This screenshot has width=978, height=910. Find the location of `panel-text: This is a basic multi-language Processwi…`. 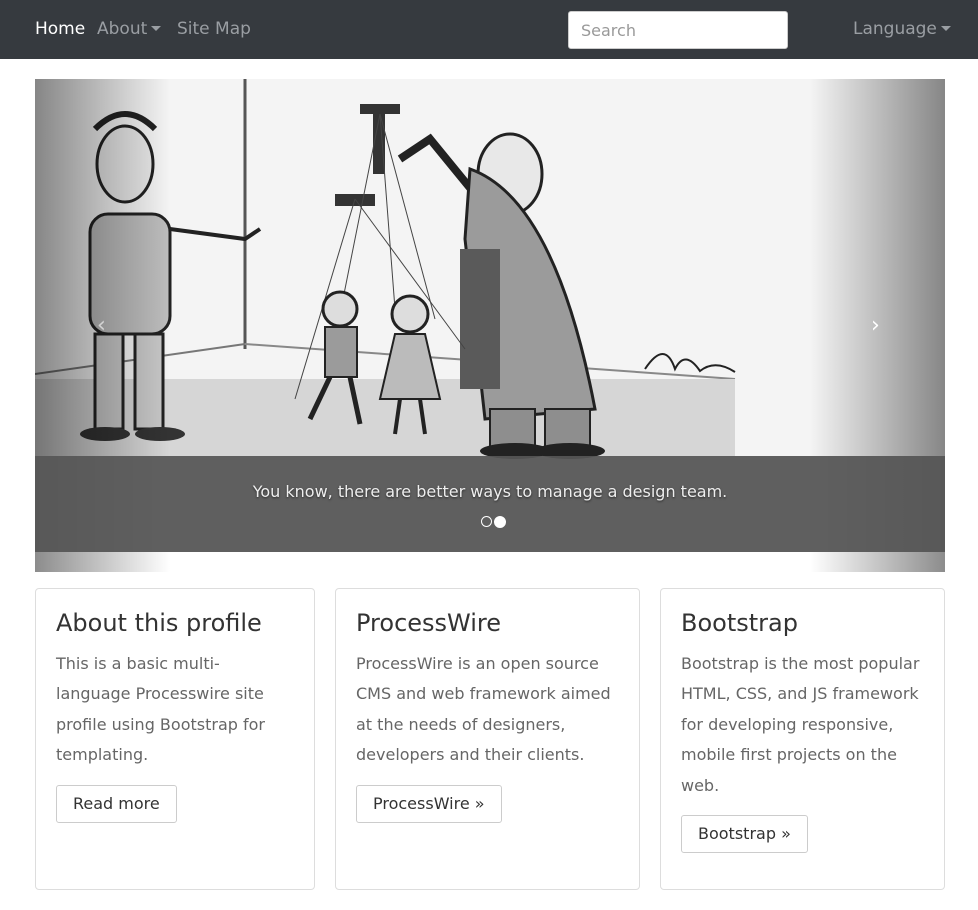

panel-text: This is a basic multi-language Processwi… is located at coordinates (160, 709).